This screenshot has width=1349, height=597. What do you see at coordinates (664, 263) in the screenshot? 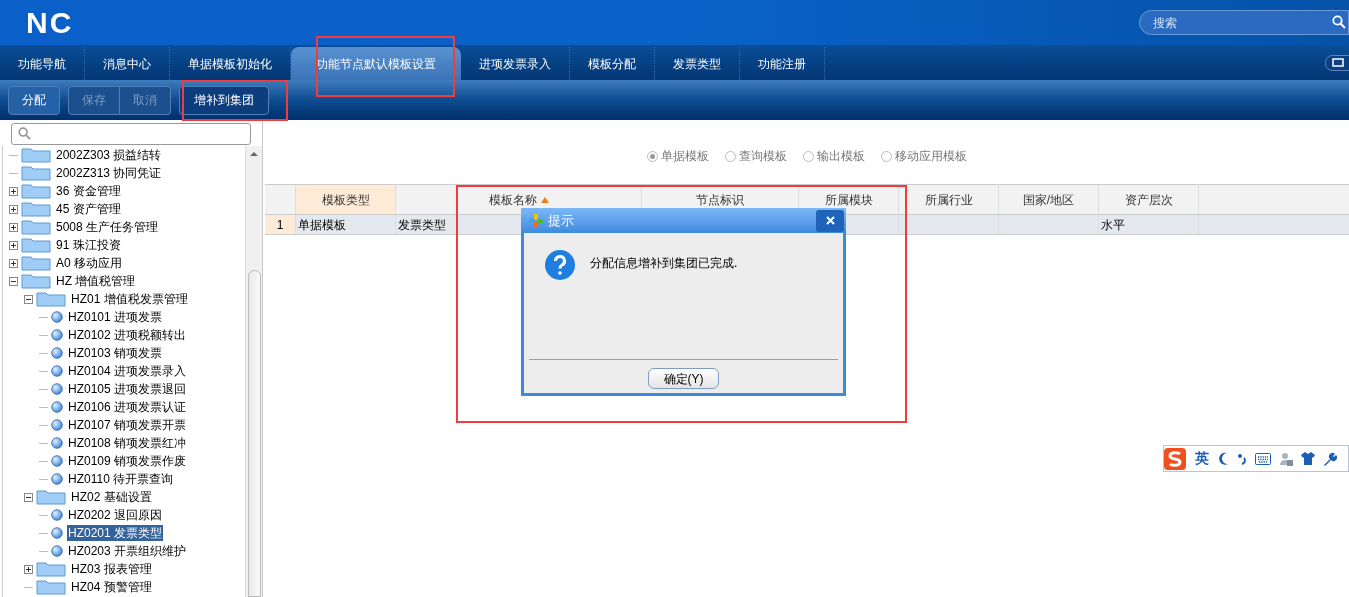
I see `dialog-message: 分配信息增补到集团已完成.` at bounding box center [664, 263].